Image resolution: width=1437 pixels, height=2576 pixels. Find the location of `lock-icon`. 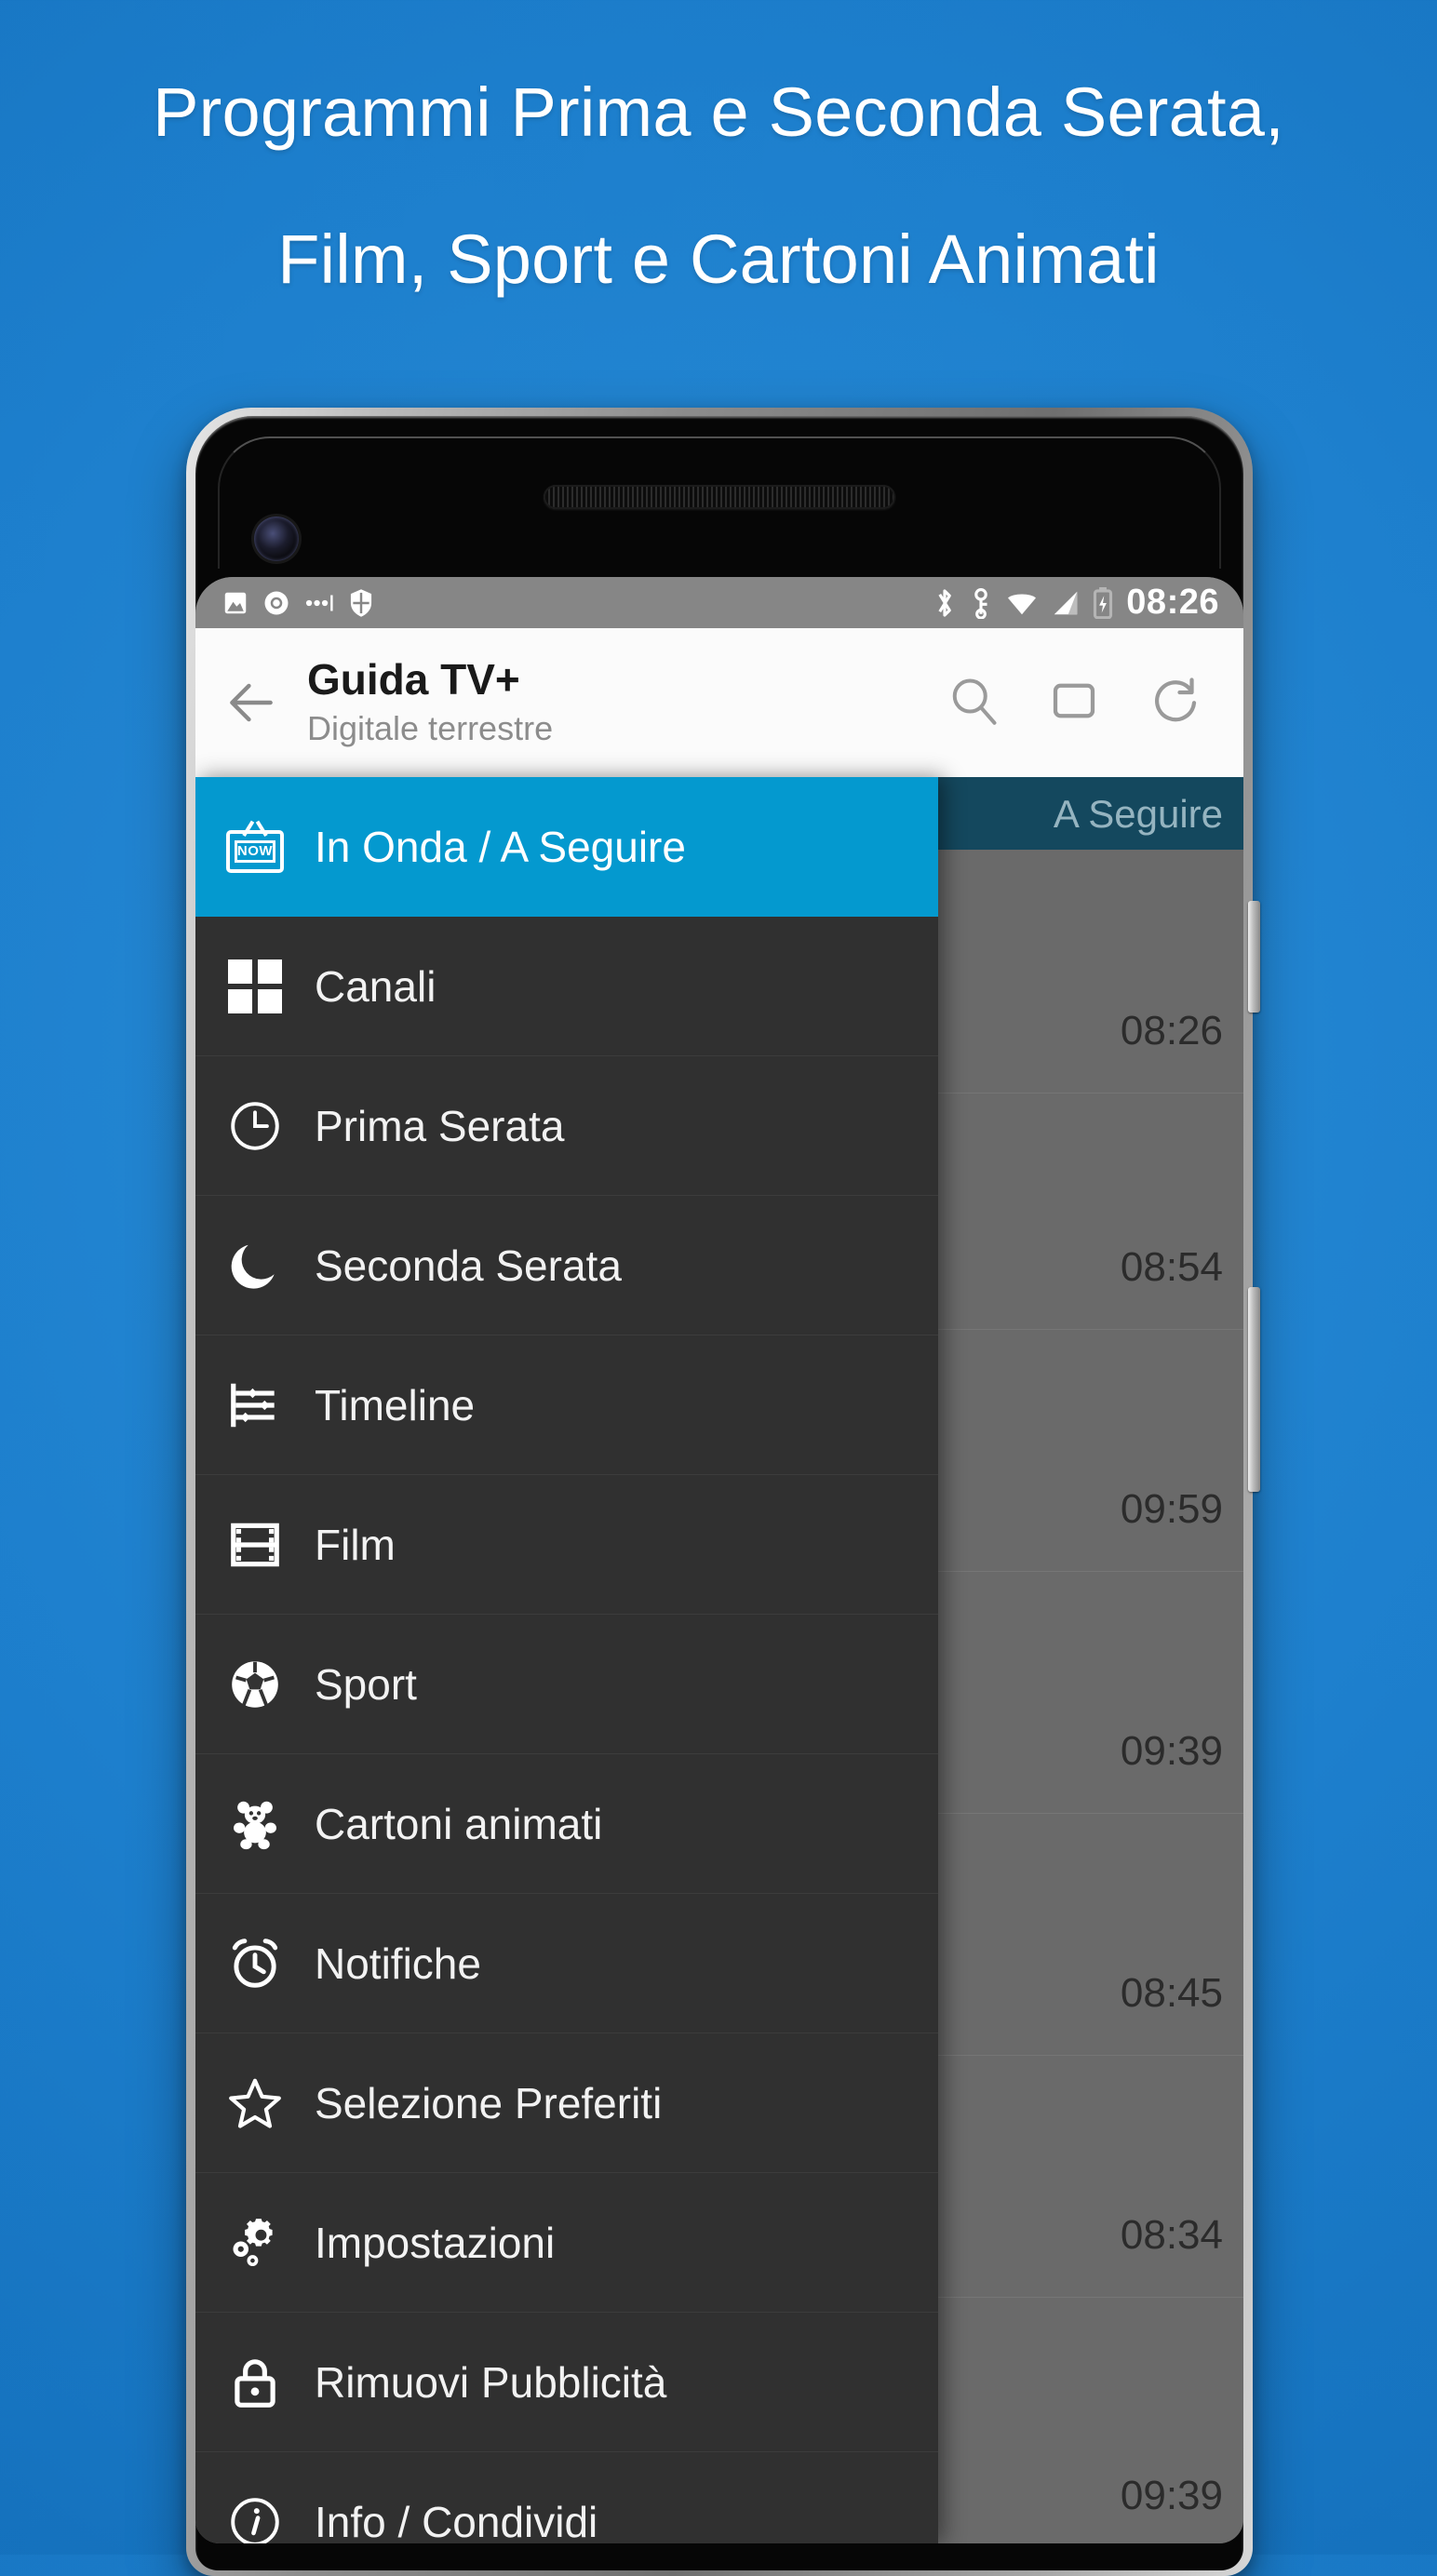

lock-icon is located at coordinates (255, 2382).